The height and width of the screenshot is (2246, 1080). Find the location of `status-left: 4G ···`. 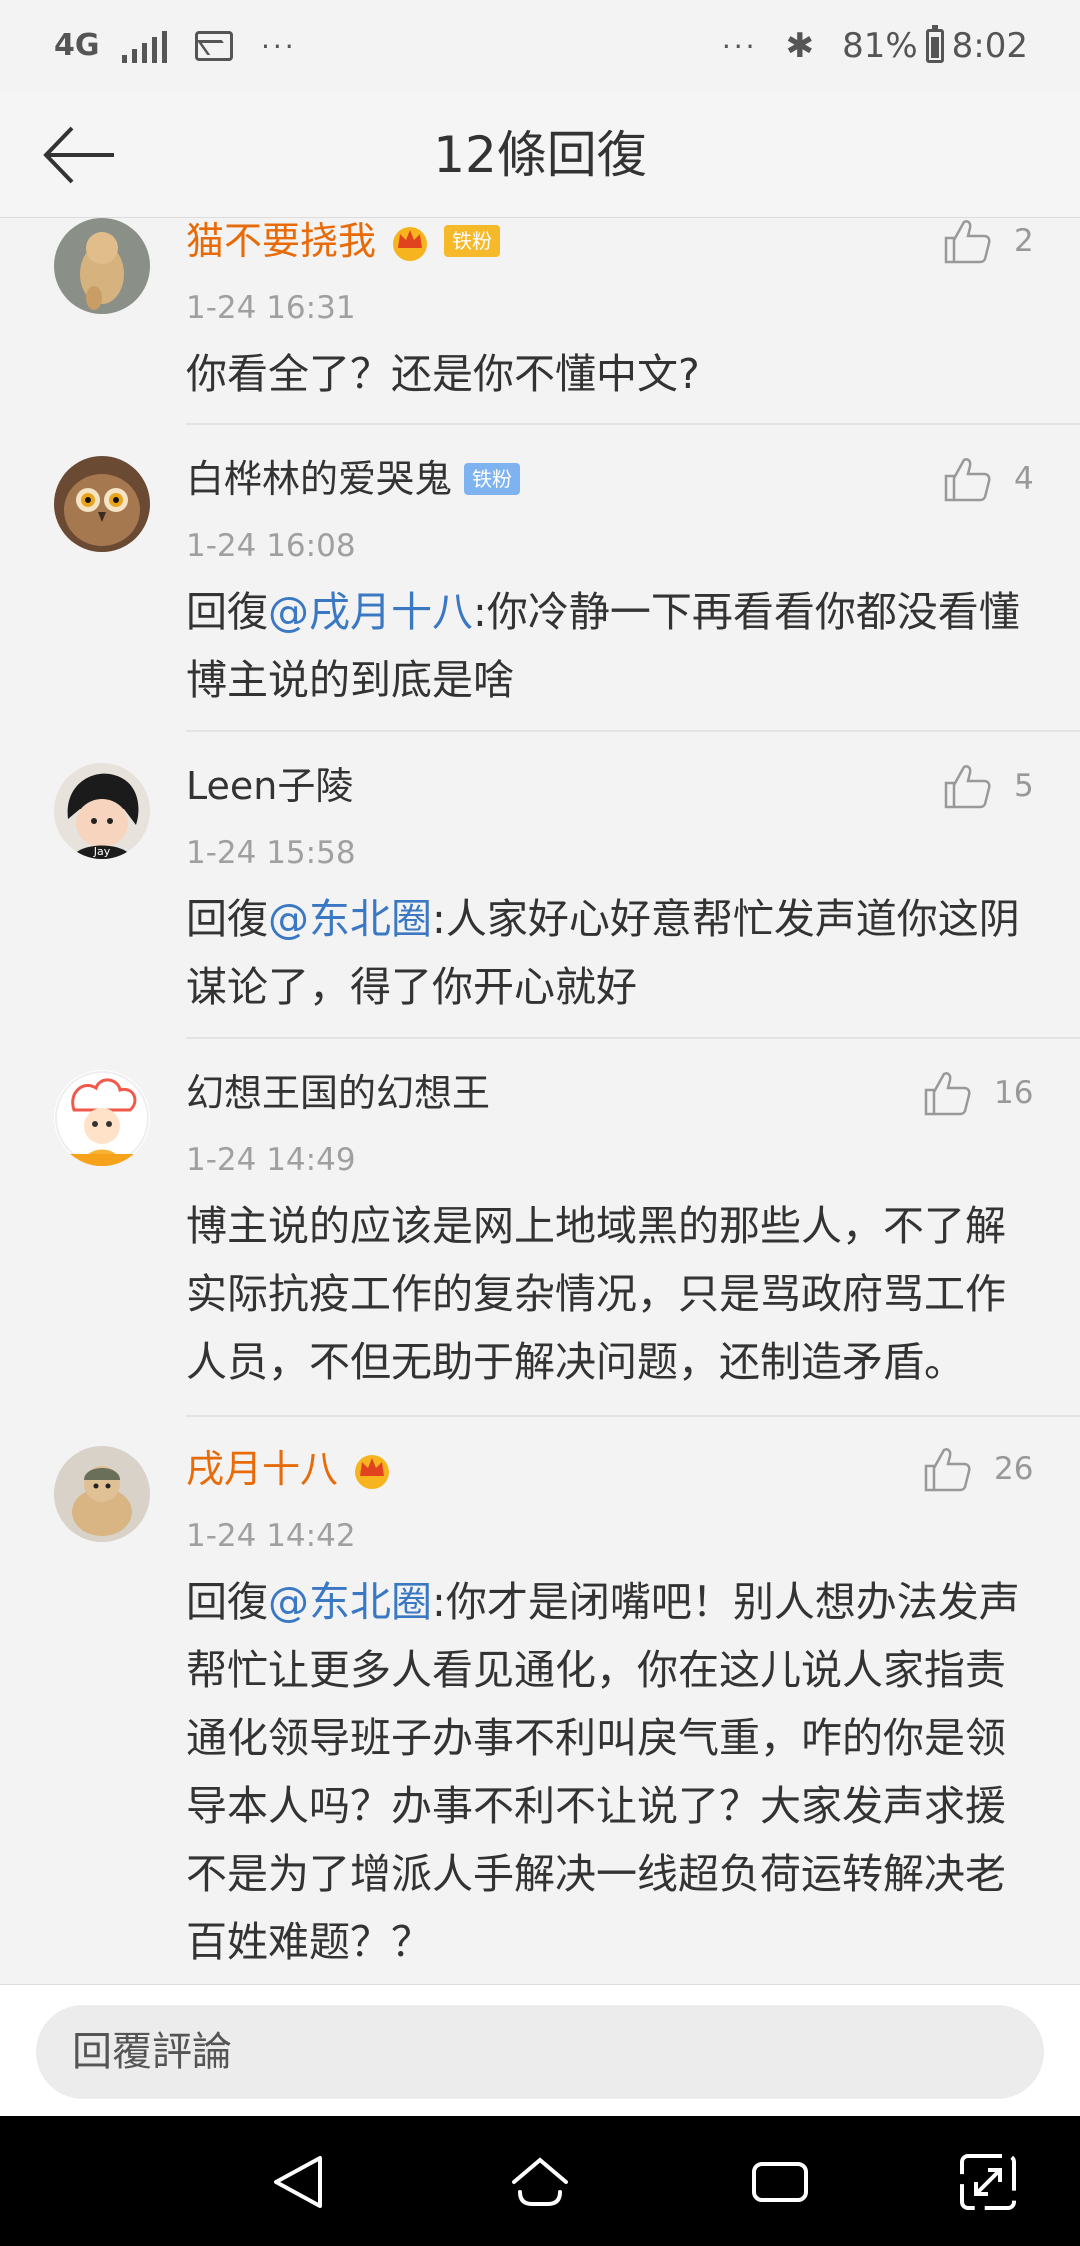

status-left: 4G ··· is located at coordinates (175, 46).